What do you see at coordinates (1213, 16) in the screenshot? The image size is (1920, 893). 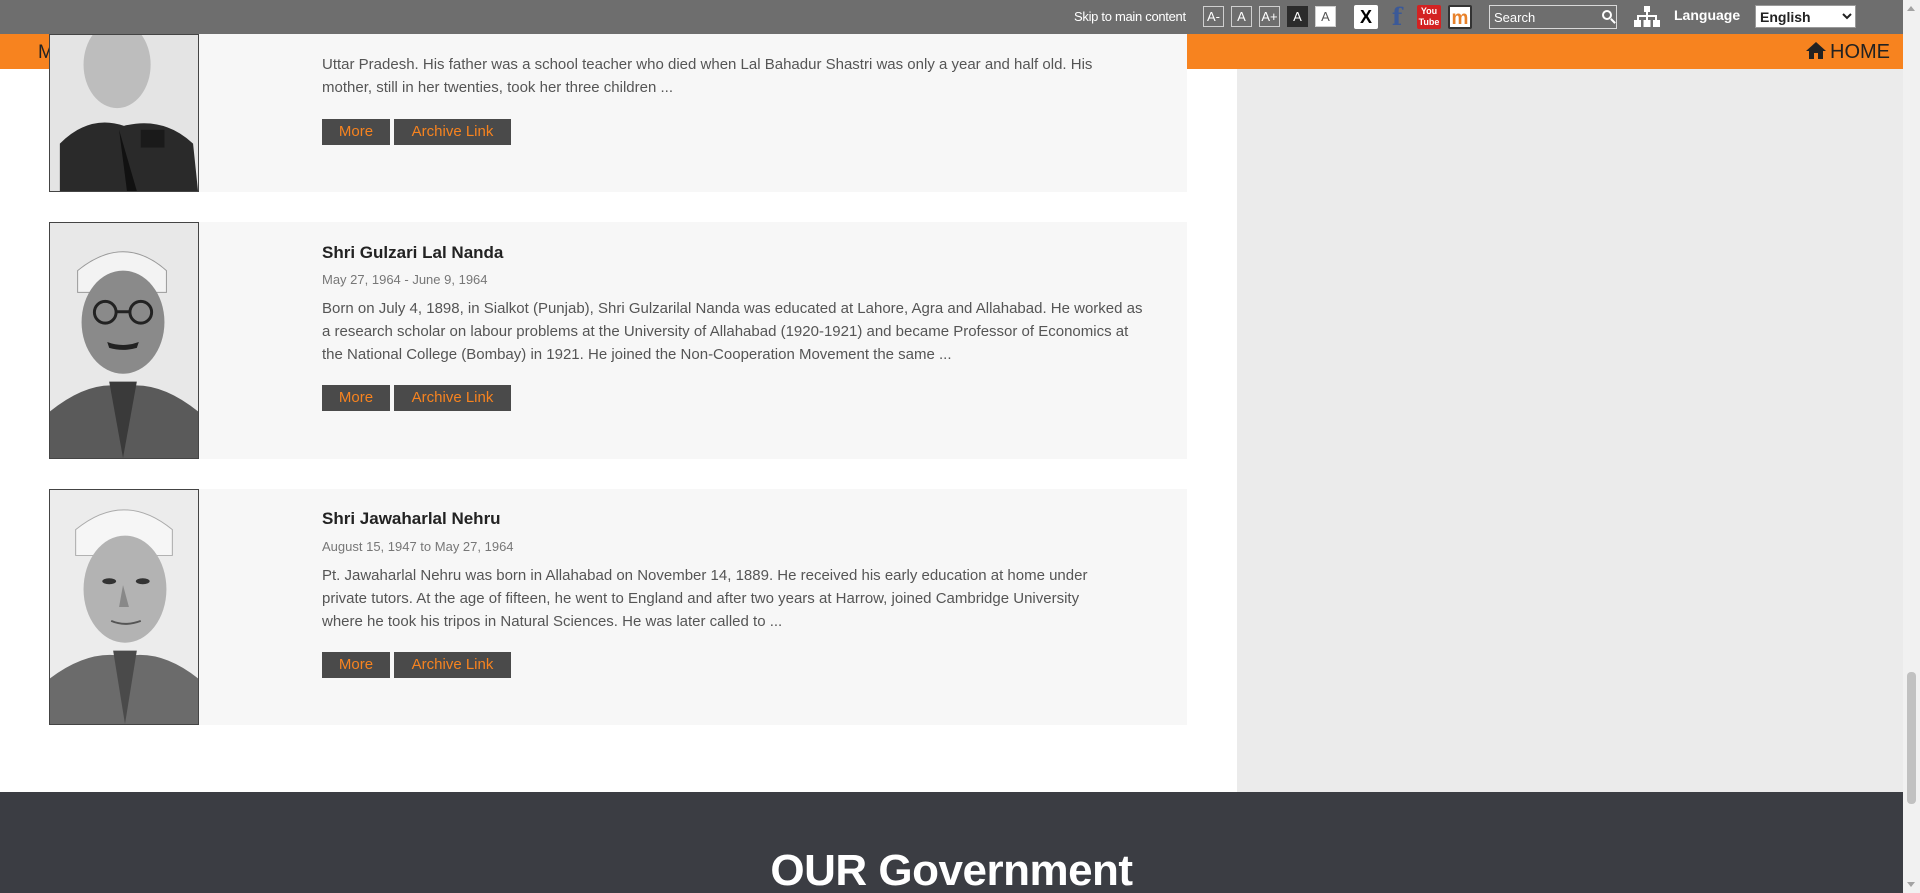 I see `font-decrease-button: A-` at bounding box center [1213, 16].